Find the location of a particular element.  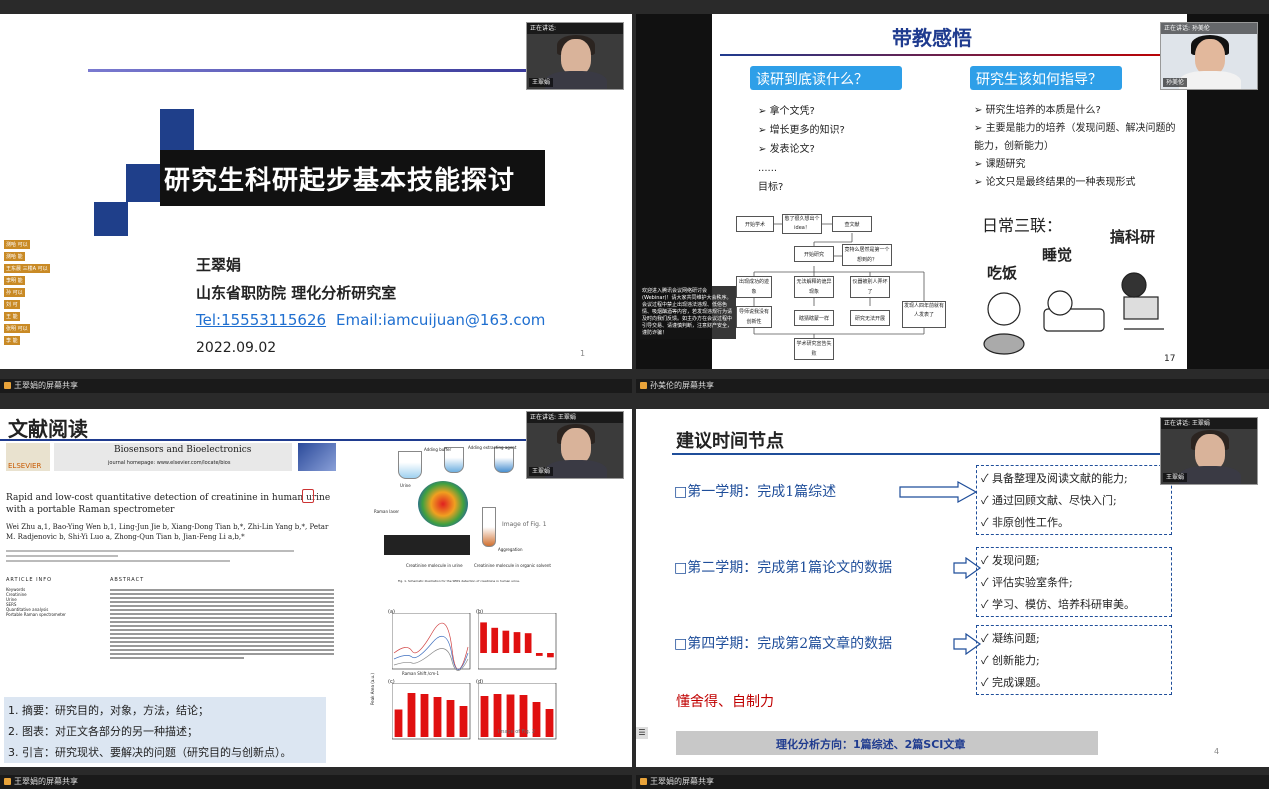

chat-line: 张明 可以 is located at coordinates (17, 328).